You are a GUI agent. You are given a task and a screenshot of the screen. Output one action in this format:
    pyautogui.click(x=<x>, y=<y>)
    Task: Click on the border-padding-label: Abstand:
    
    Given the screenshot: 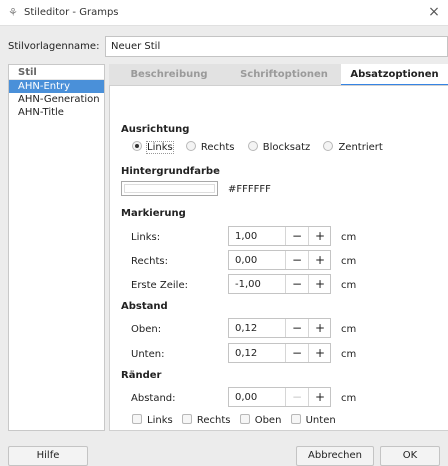 What is the action you would take?
    pyautogui.click(x=153, y=398)
    